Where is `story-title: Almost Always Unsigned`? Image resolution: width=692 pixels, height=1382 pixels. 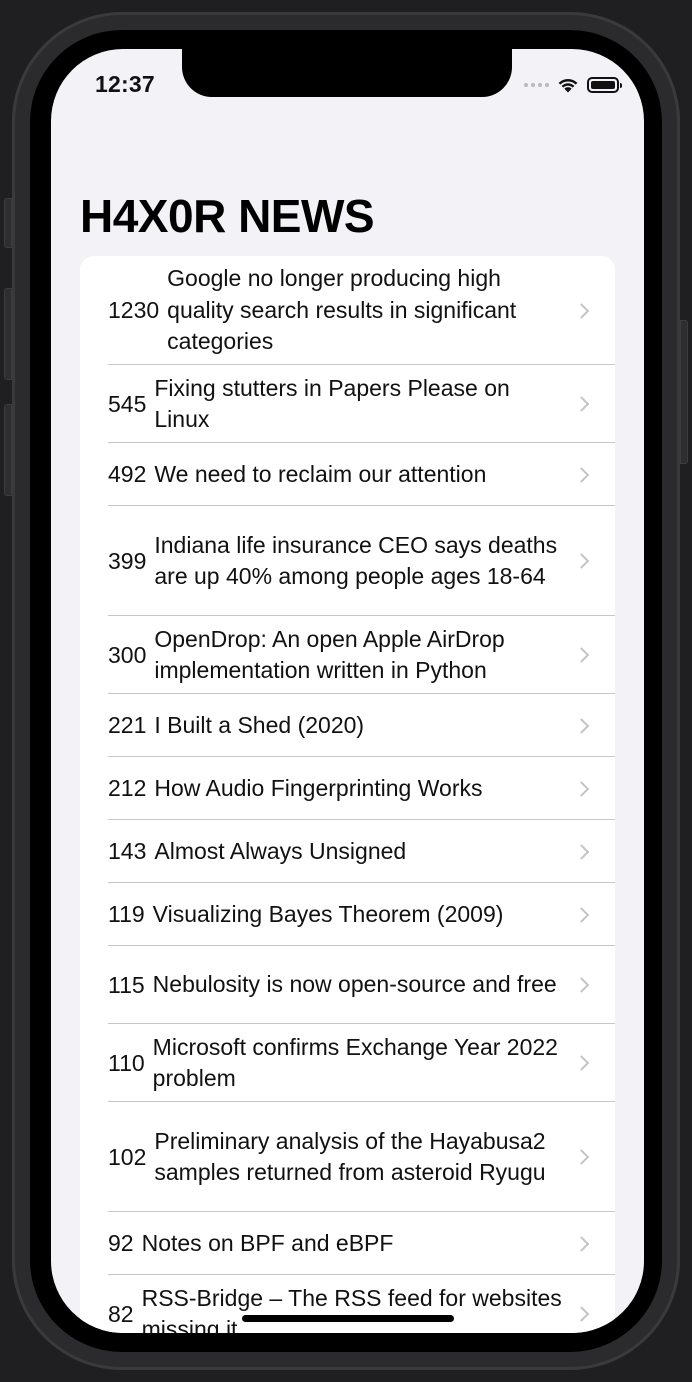
story-title: Almost Always Unsigned is located at coordinates (280, 850).